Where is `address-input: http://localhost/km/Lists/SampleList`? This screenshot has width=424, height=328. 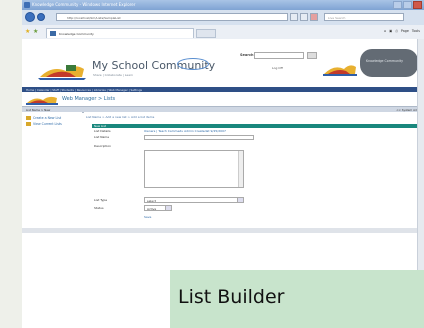 address-input: http://localhost/km/Lists/SampleList is located at coordinates (172, 17).